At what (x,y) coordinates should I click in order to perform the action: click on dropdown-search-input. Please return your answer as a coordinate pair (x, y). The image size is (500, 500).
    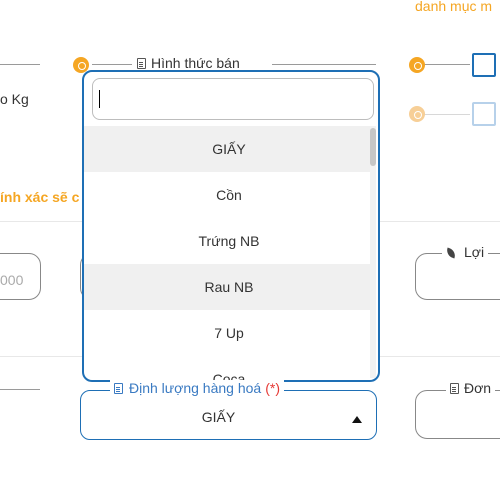
    Looking at the image, I should click on (233, 99).